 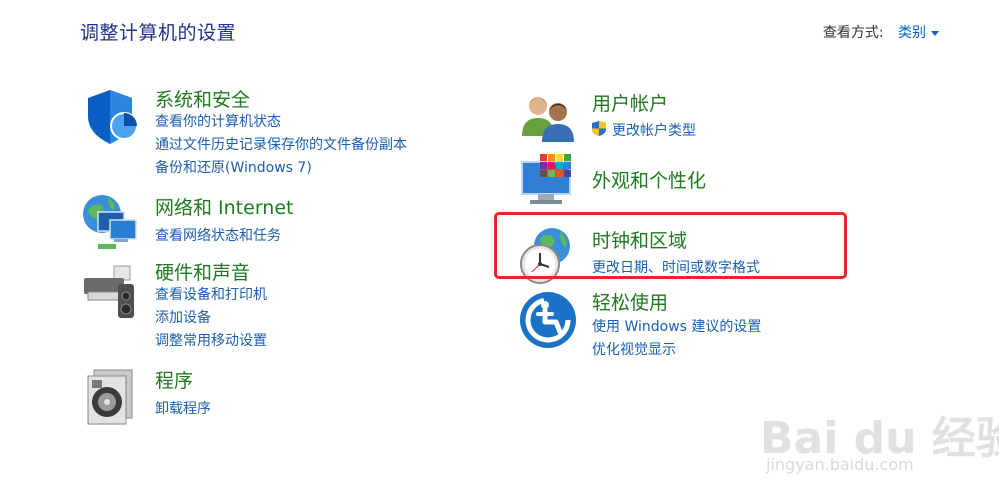 What do you see at coordinates (109, 291) in the screenshot?
I see `printer-icon` at bounding box center [109, 291].